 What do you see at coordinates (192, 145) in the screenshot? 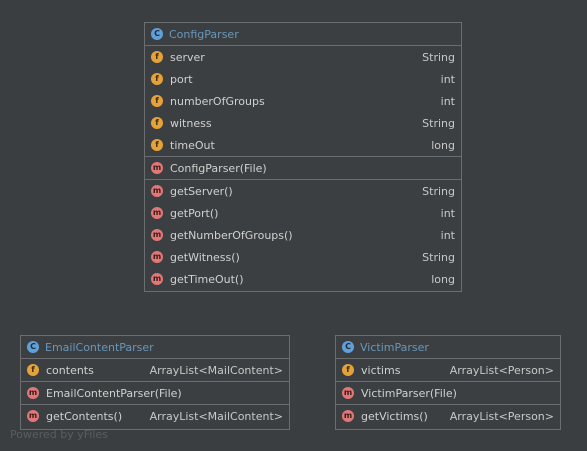
I see `field-name: timeOut` at bounding box center [192, 145].